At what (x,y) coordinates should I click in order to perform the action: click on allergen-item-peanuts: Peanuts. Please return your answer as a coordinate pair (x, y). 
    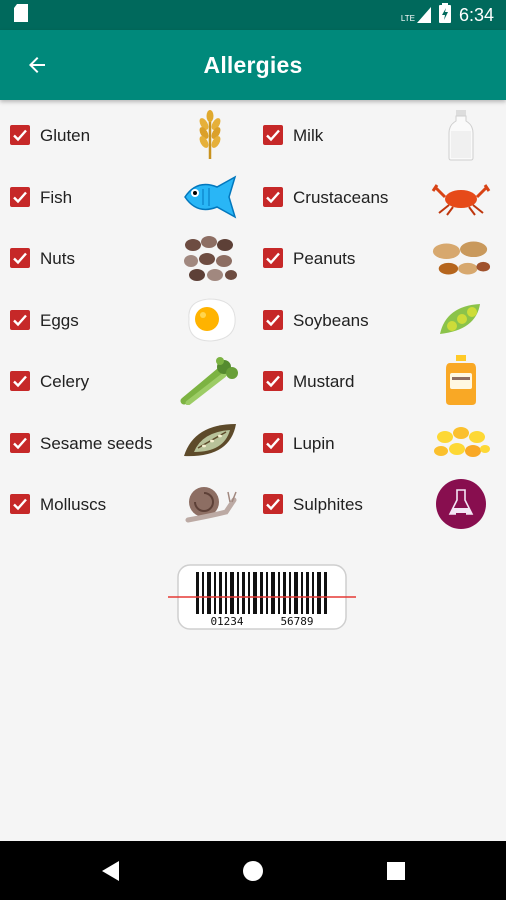
    Looking at the image, I should click on (379, 258).